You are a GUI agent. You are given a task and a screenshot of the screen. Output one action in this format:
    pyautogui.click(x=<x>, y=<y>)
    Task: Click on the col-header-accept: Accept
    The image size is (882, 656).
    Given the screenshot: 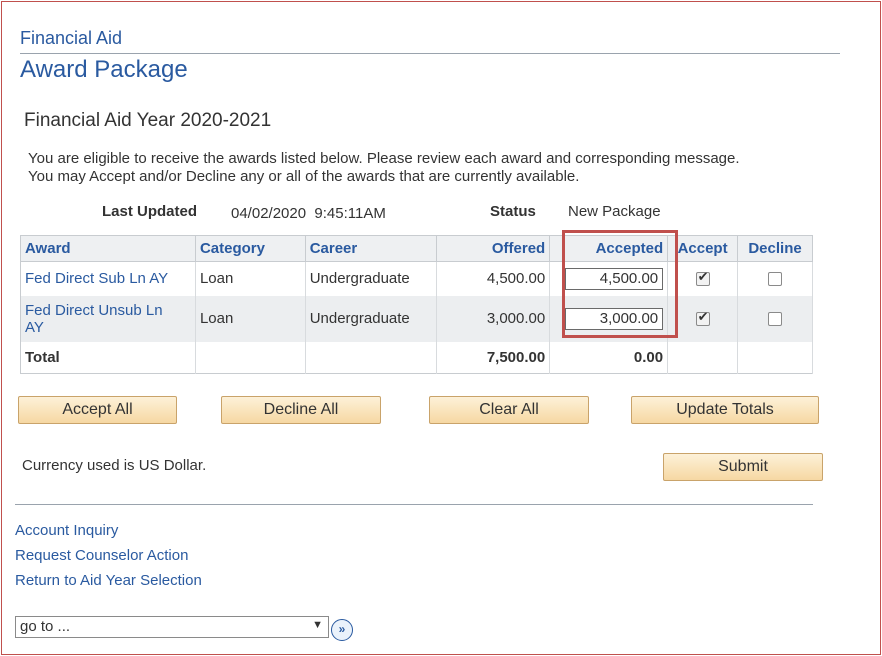 What is the action you would take?
    pyautogui.click(x=703, y=248)
    